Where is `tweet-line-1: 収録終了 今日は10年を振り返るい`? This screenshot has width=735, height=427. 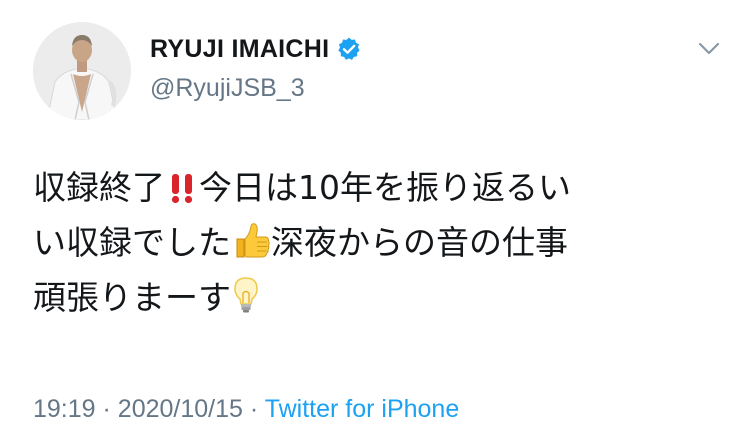 tweet-line-1: 収録終了 今日は10年を振り返るい is located at coordinates (378, 187).